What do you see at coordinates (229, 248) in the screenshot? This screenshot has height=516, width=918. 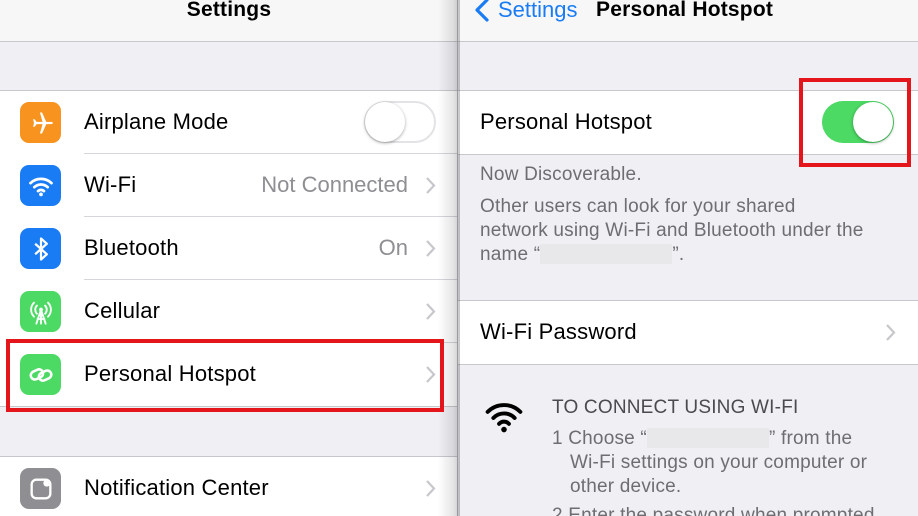 I see `settings-row-bluetooth: Bluetooth On` at bounding box center [229, 248].